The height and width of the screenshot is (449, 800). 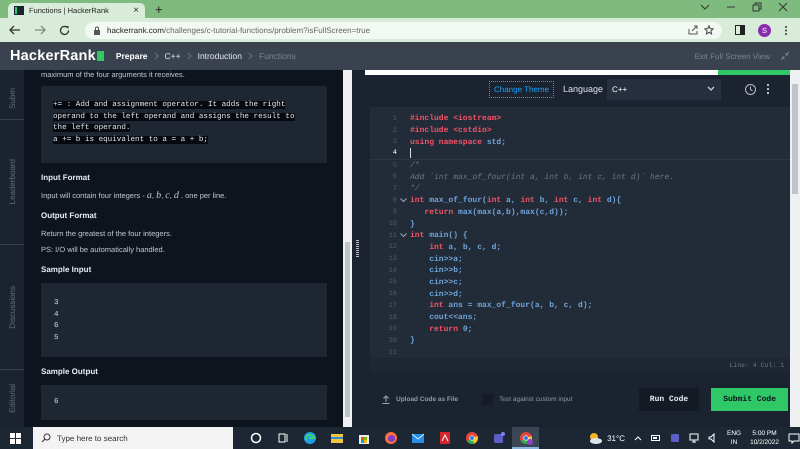 What do you see at coordinates (337, 438) in the screenshot?
I see `folder-icon` at bounding box center [337, 438].